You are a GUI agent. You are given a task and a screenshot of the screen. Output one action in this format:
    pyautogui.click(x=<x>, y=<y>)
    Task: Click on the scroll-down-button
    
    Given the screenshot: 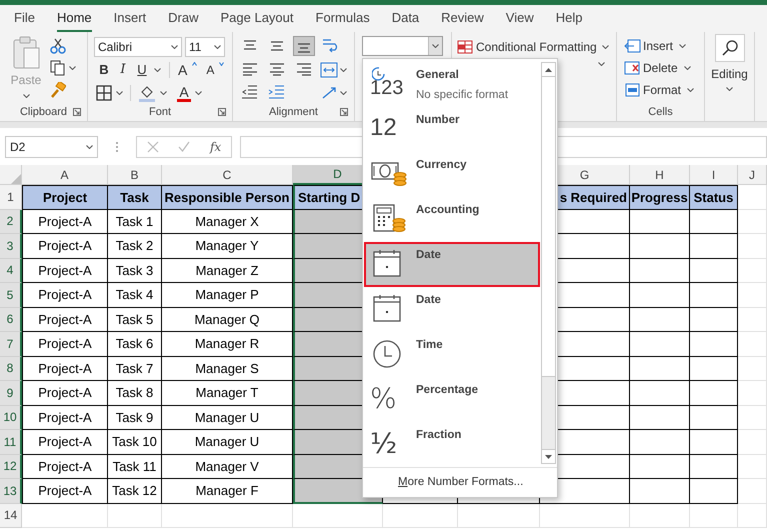 What is the action you would take?
    pyautogui.click(x=548, y=456)
    